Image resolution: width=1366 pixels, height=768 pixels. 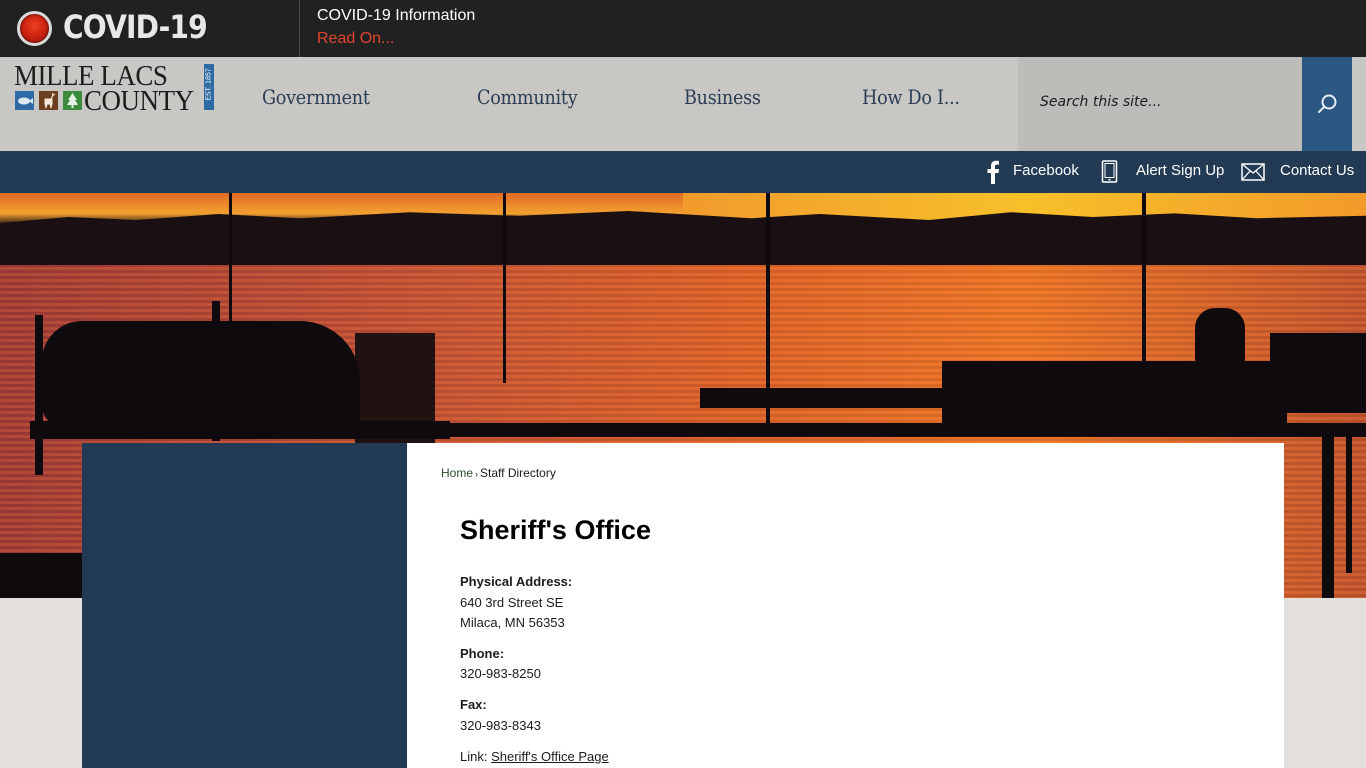 What do you see at coordinates (893, 430) in the screenshot?
I see `dock-lower` at bounding box center [893, 430].